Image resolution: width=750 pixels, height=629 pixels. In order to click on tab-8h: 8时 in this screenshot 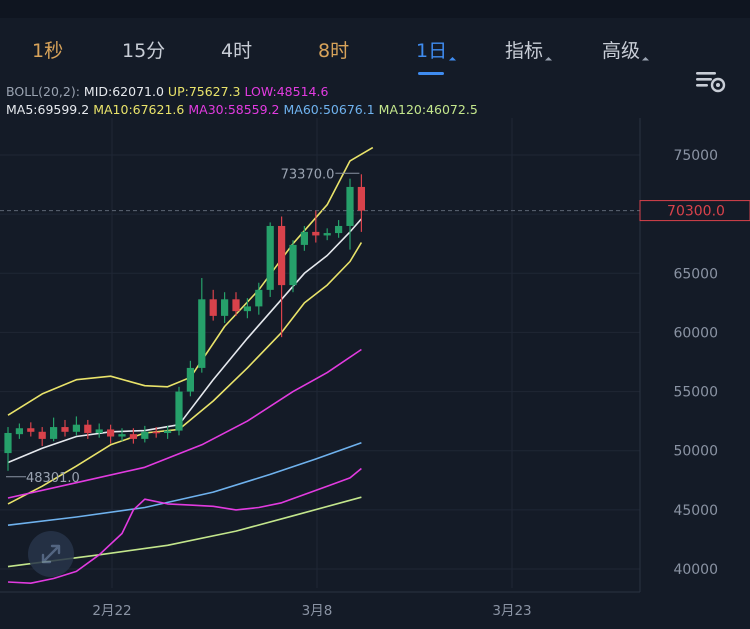, I will do `click(333, 49)`.